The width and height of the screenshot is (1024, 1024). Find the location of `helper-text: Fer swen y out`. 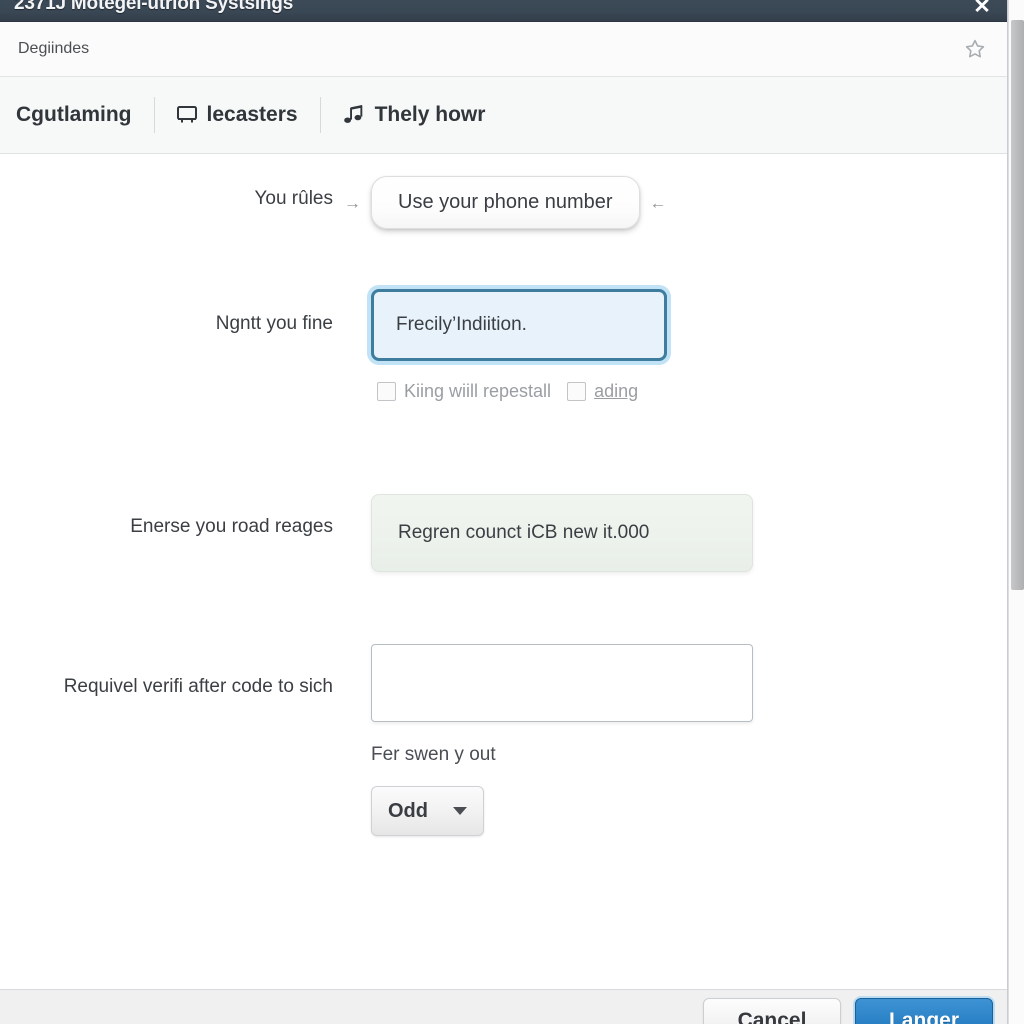

helper-text: Fer swen y out is located at coordinates (433, 754).